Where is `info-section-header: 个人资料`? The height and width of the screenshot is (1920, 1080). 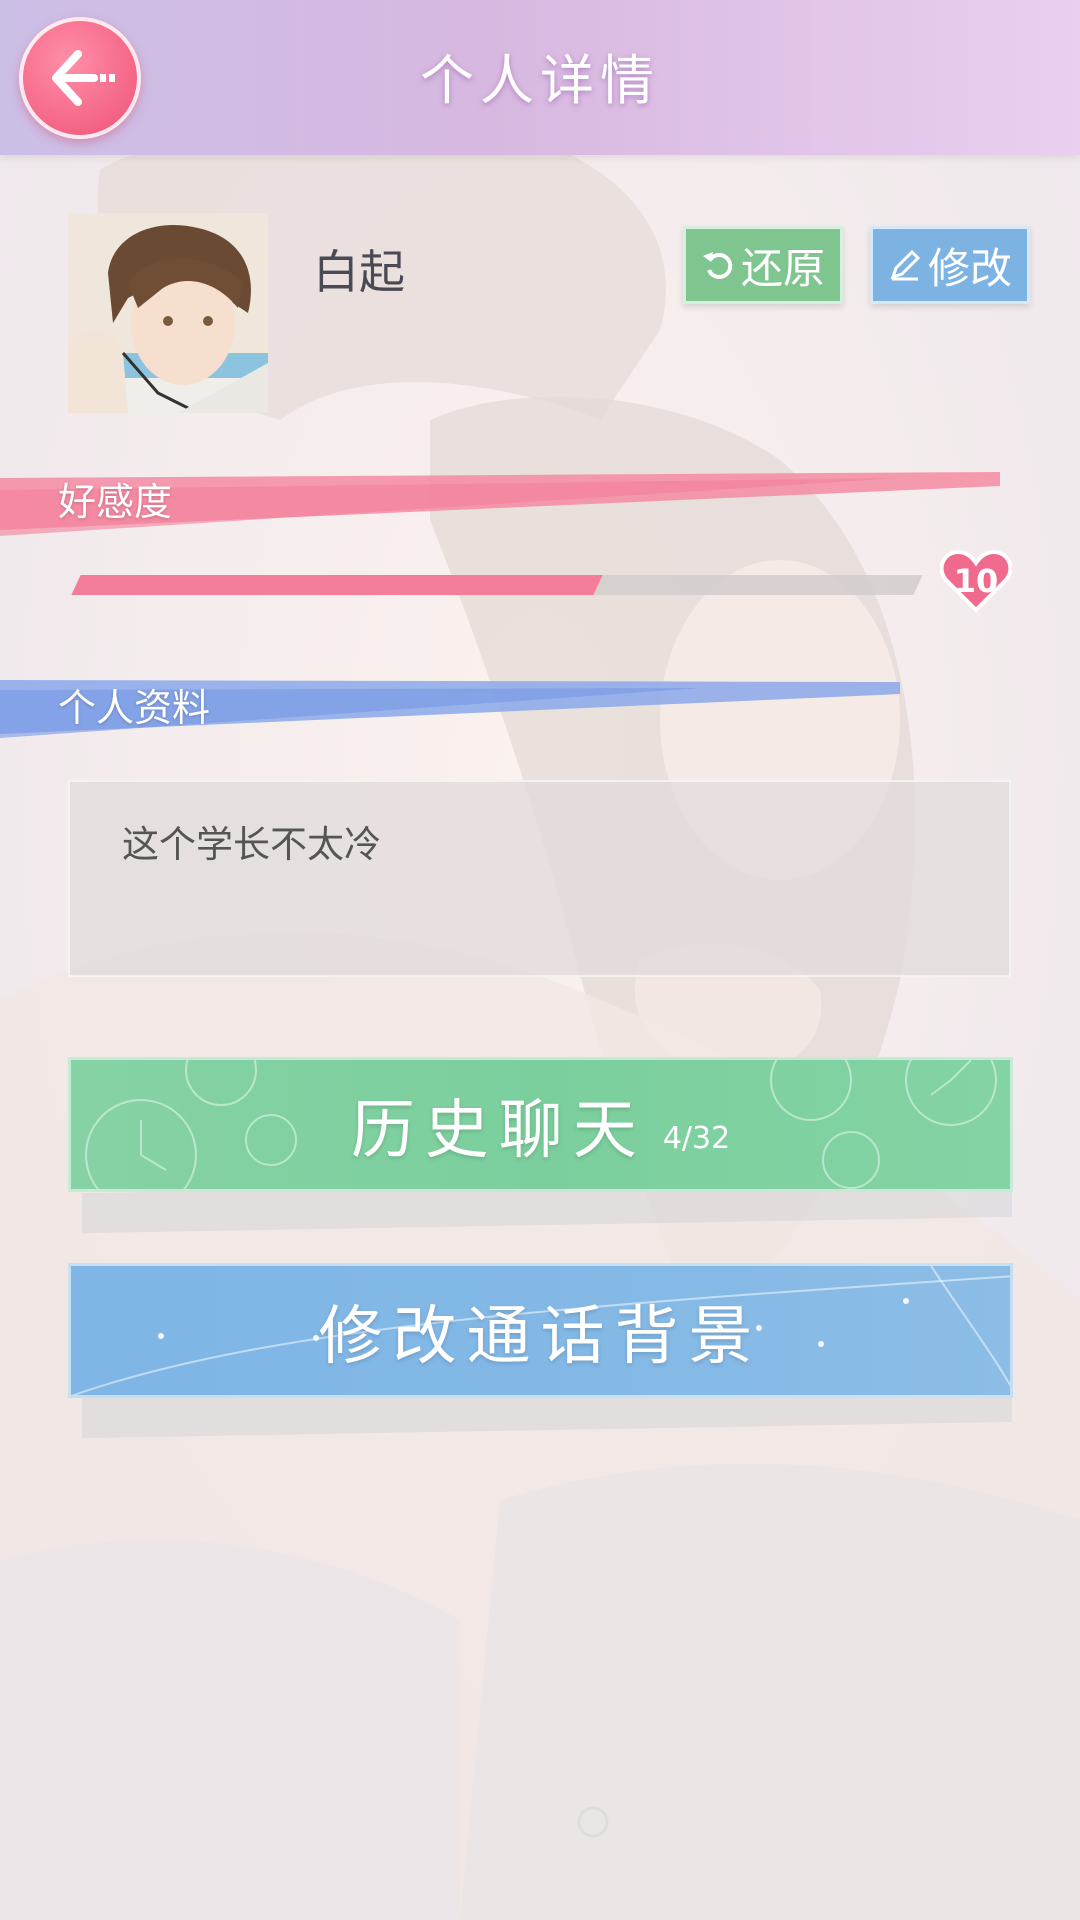 info-section-header: 个人资料 is located at coordinates (450, 707).